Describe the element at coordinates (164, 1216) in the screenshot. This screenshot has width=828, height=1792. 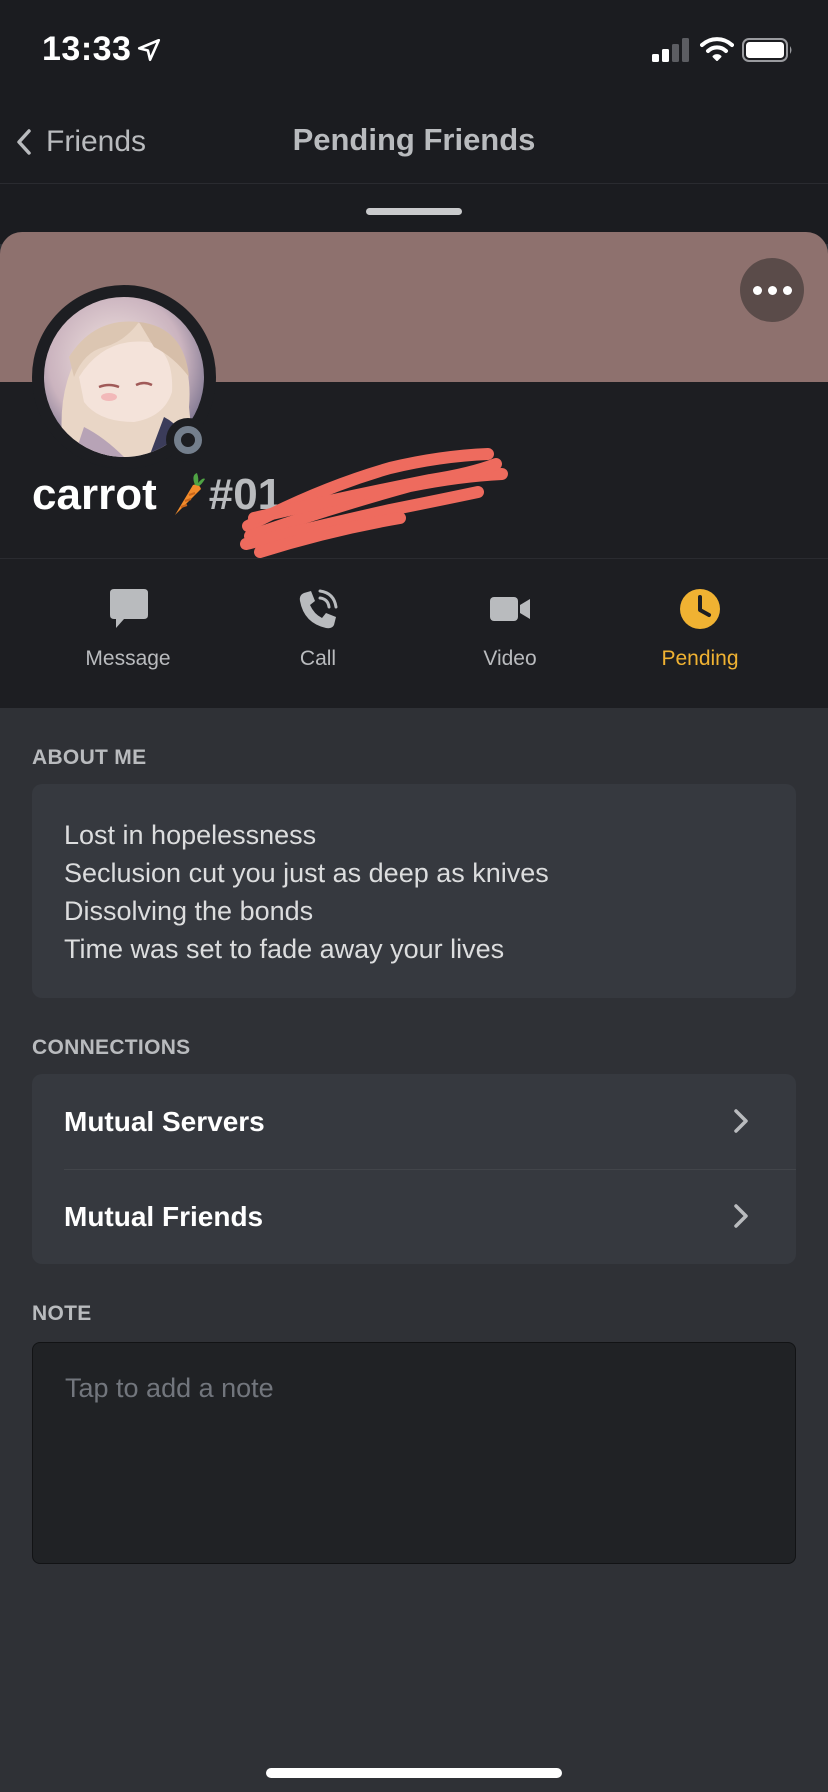
I see `mutual-friends-label: Mutual Friends` at that location.